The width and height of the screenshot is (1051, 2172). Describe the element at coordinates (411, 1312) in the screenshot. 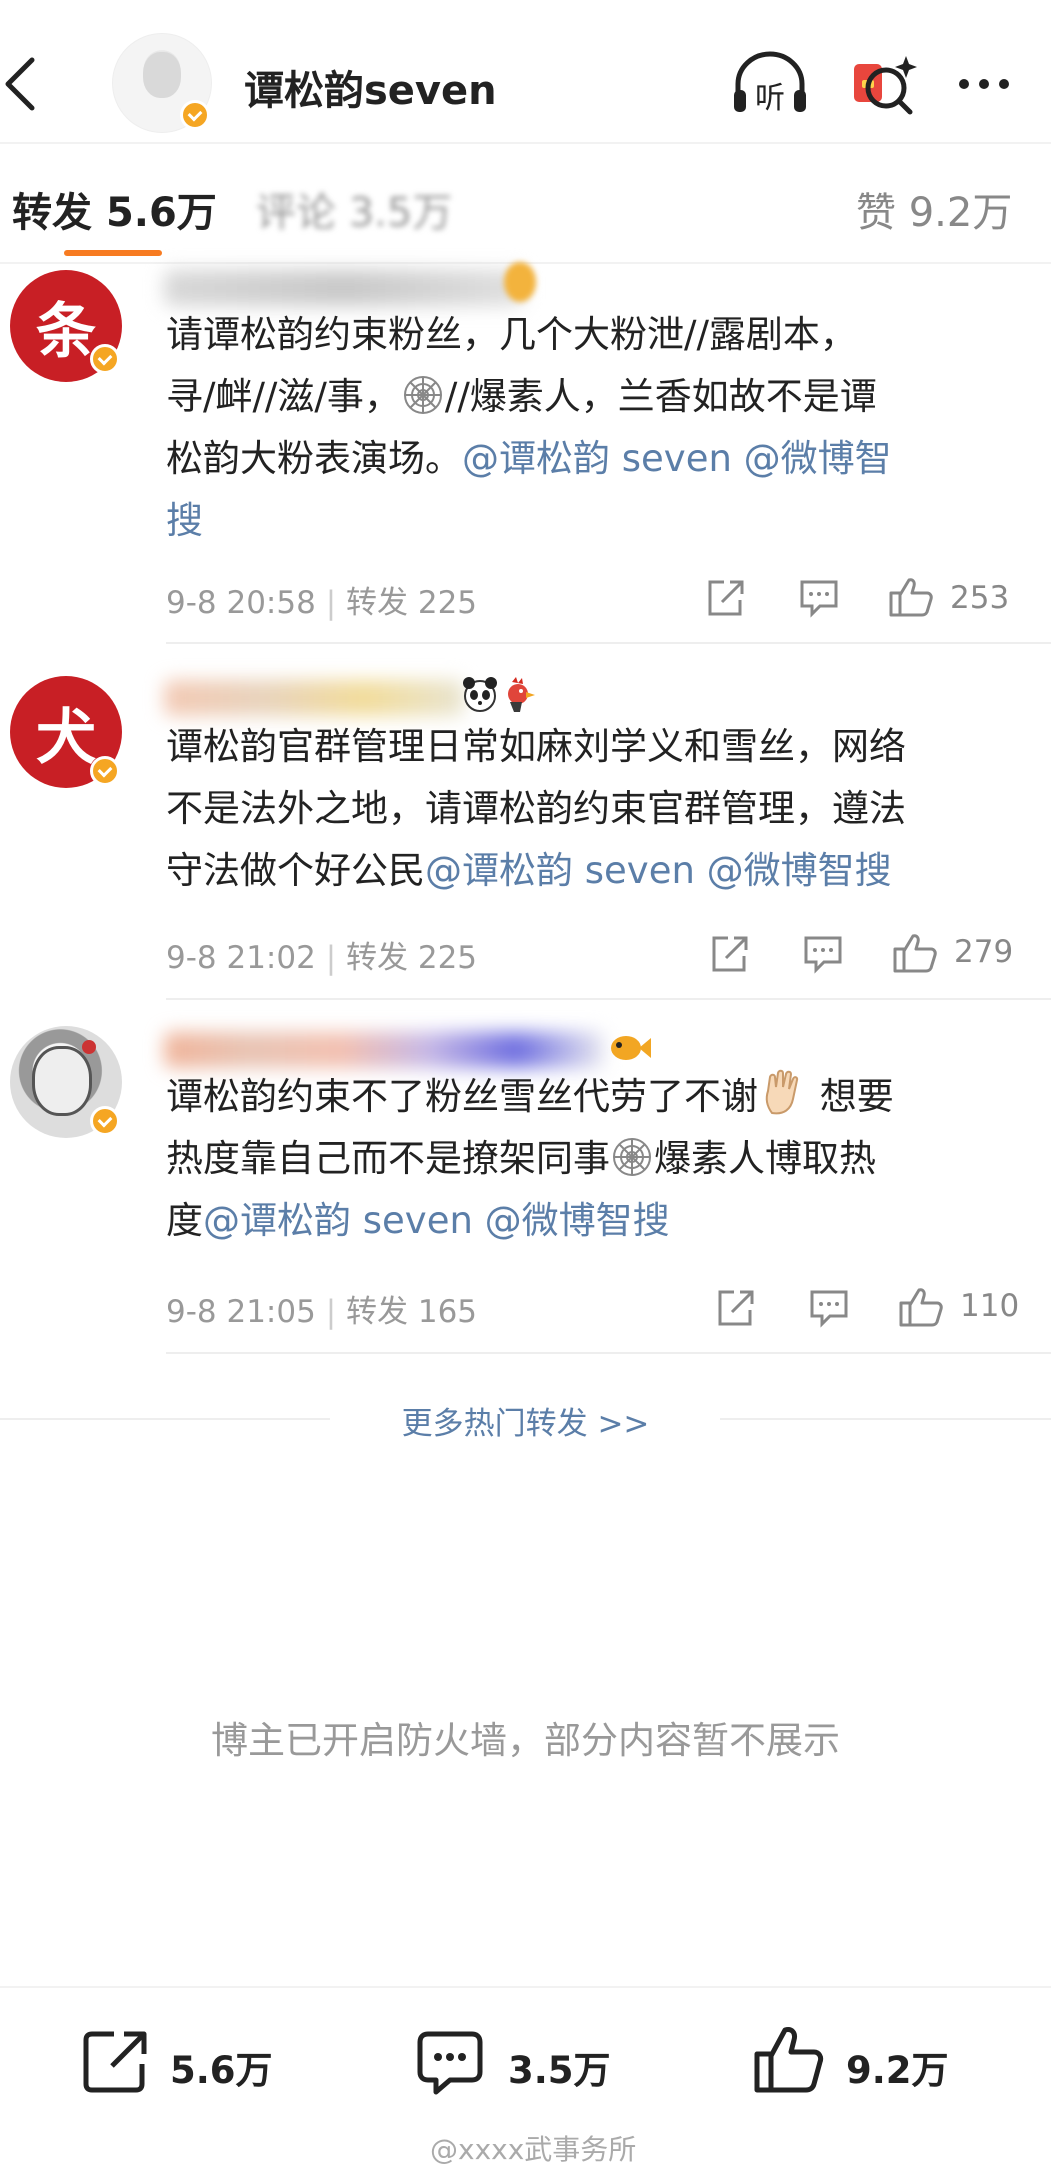

I see `repost-count: 转发 165` at that location.